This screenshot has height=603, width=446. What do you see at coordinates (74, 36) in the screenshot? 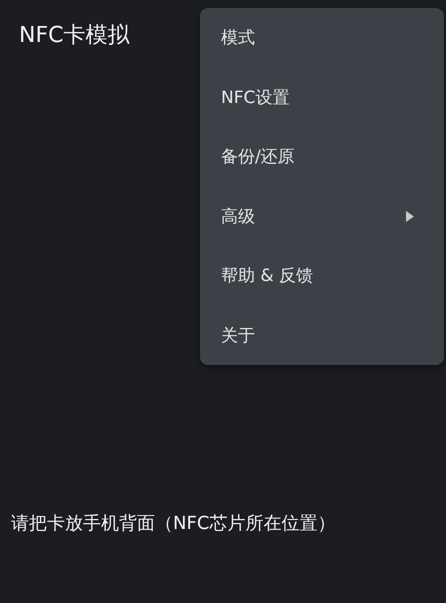
I see `app-title: NFC卡模拟` at bounding box center [74, 36].